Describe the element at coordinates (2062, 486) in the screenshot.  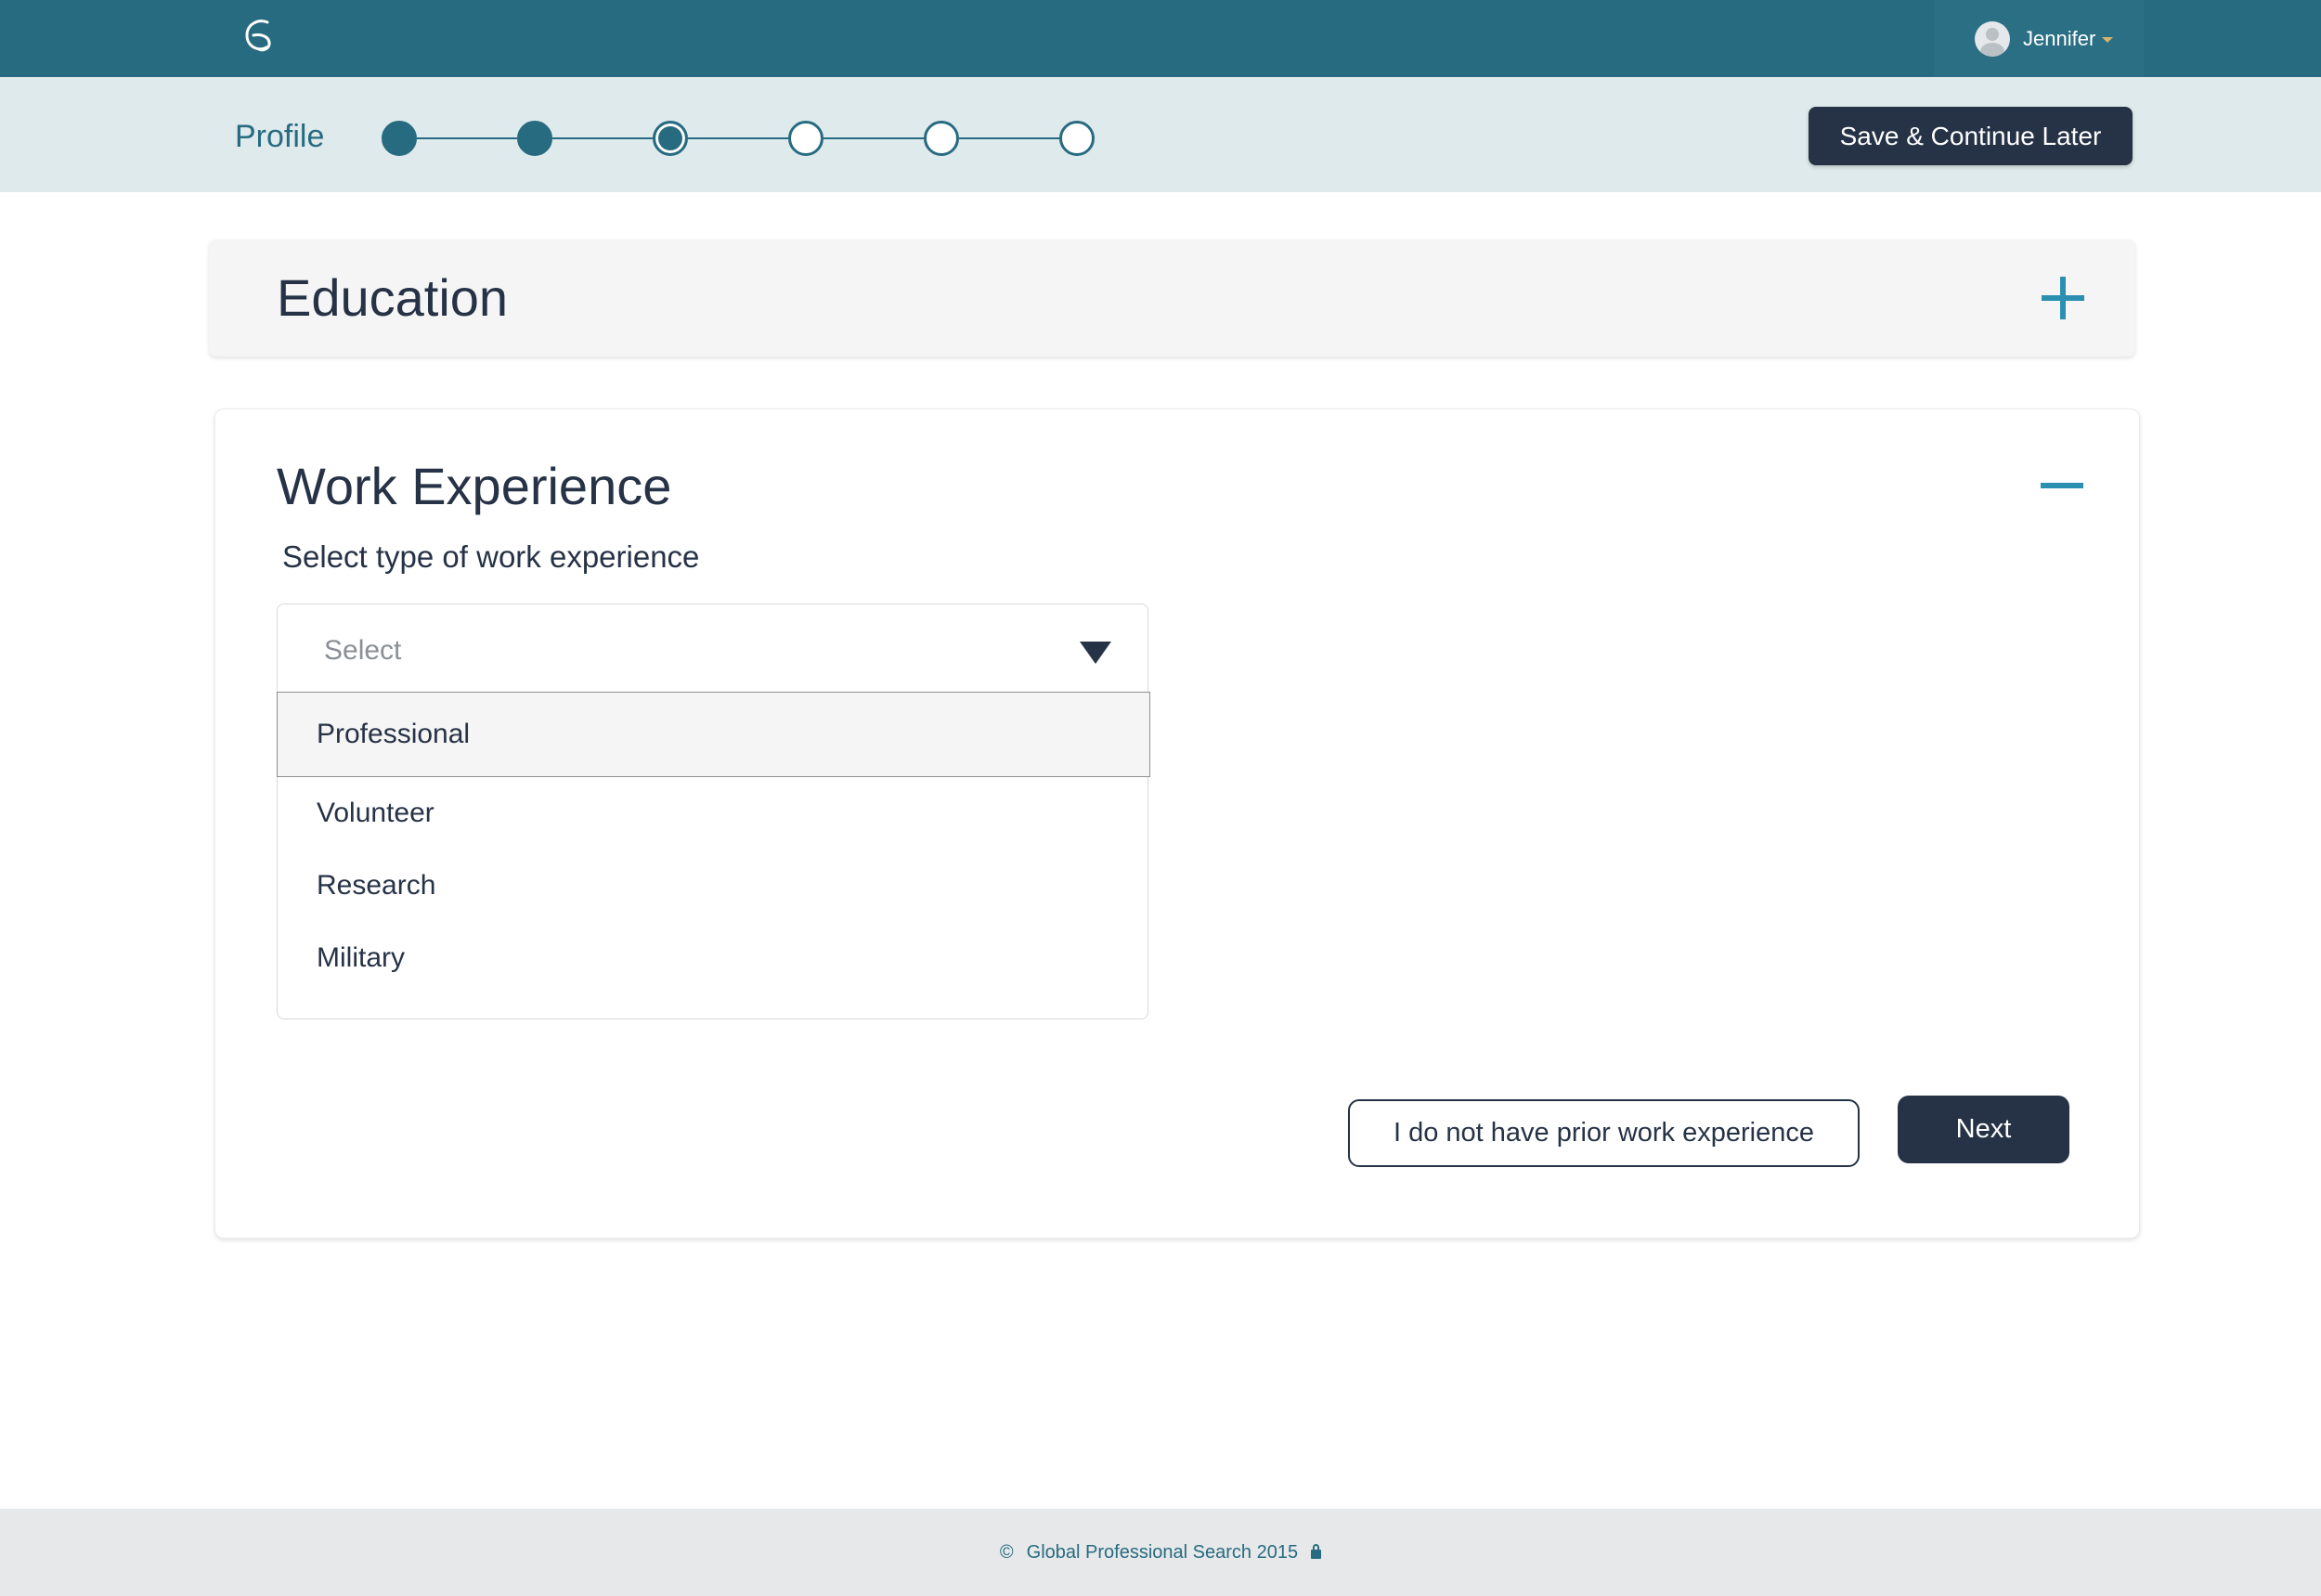
I see `minus-icon` at that location.